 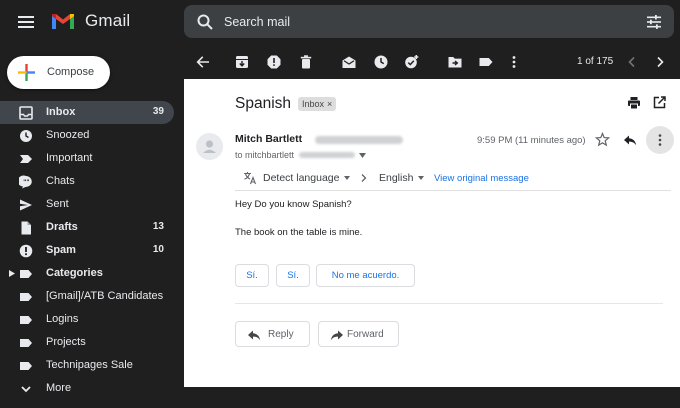 What do you see at coordinates (74, 273) in the screenshot?
I see `sidebar-item-label: Categories` at bounding box center [74, 273].